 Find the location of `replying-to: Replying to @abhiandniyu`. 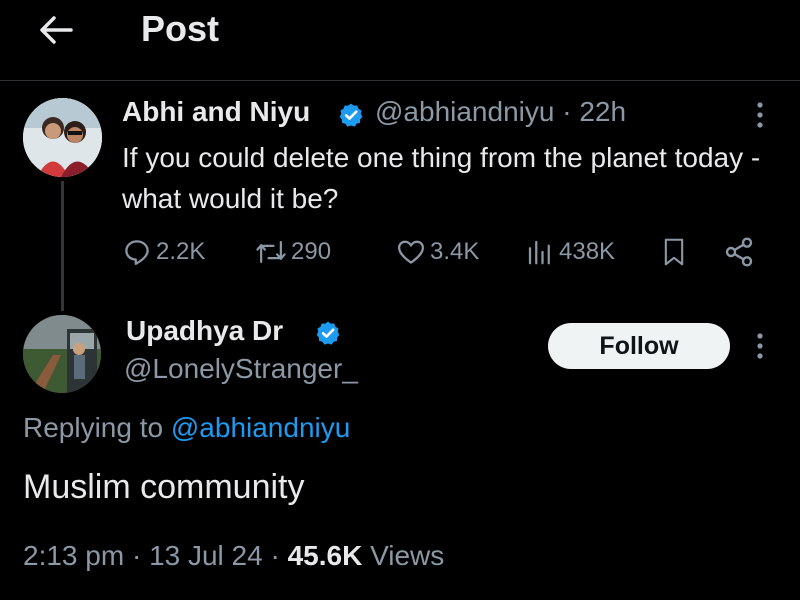

replying-to: Replying to @abhiandniyu is located at coordinates (186, 428).